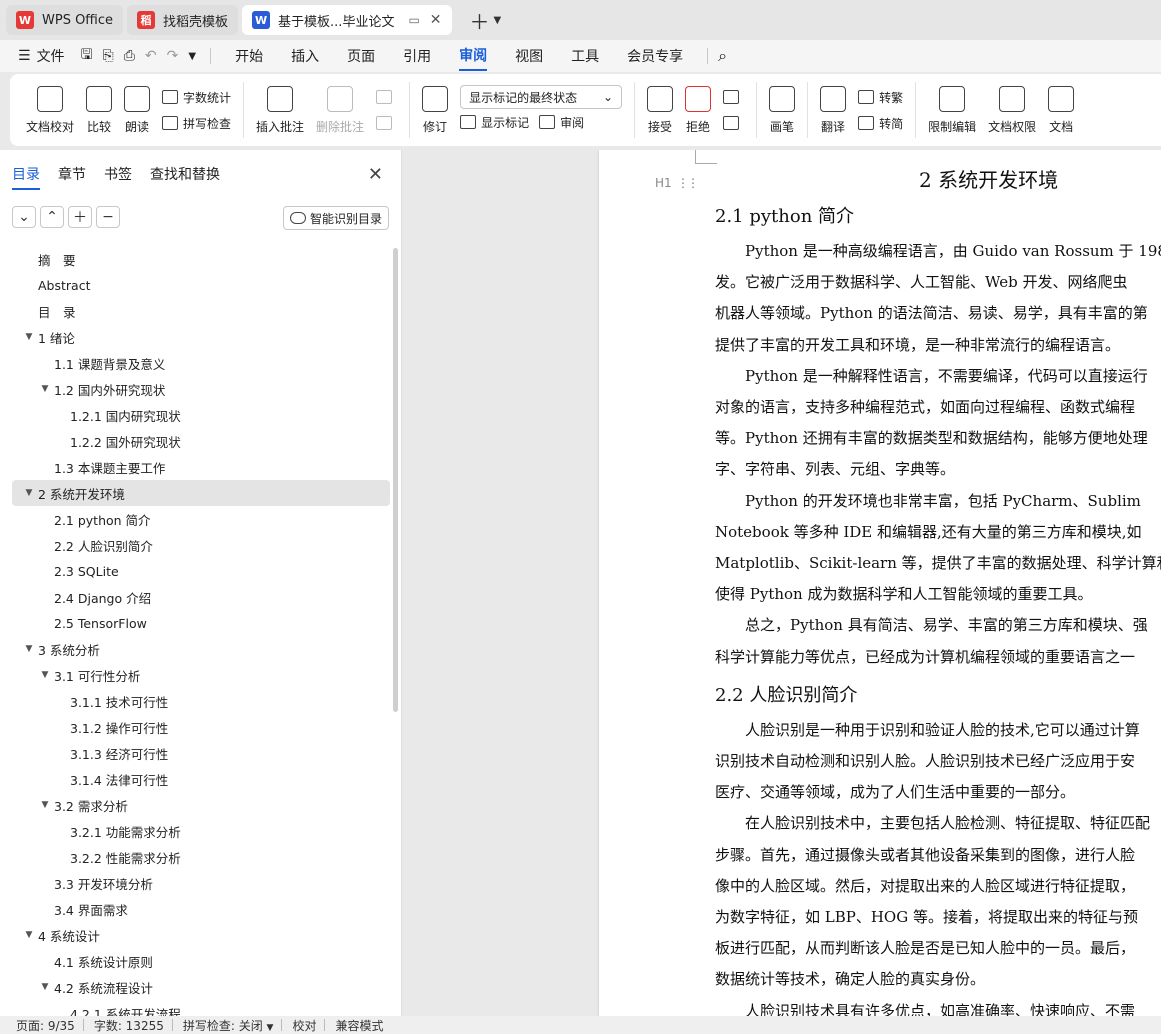  What do you see at coordinates (65, 20) in the screenshot?
I see `tab-wps-office: W WPS Office` at bounding box center [65, 20].